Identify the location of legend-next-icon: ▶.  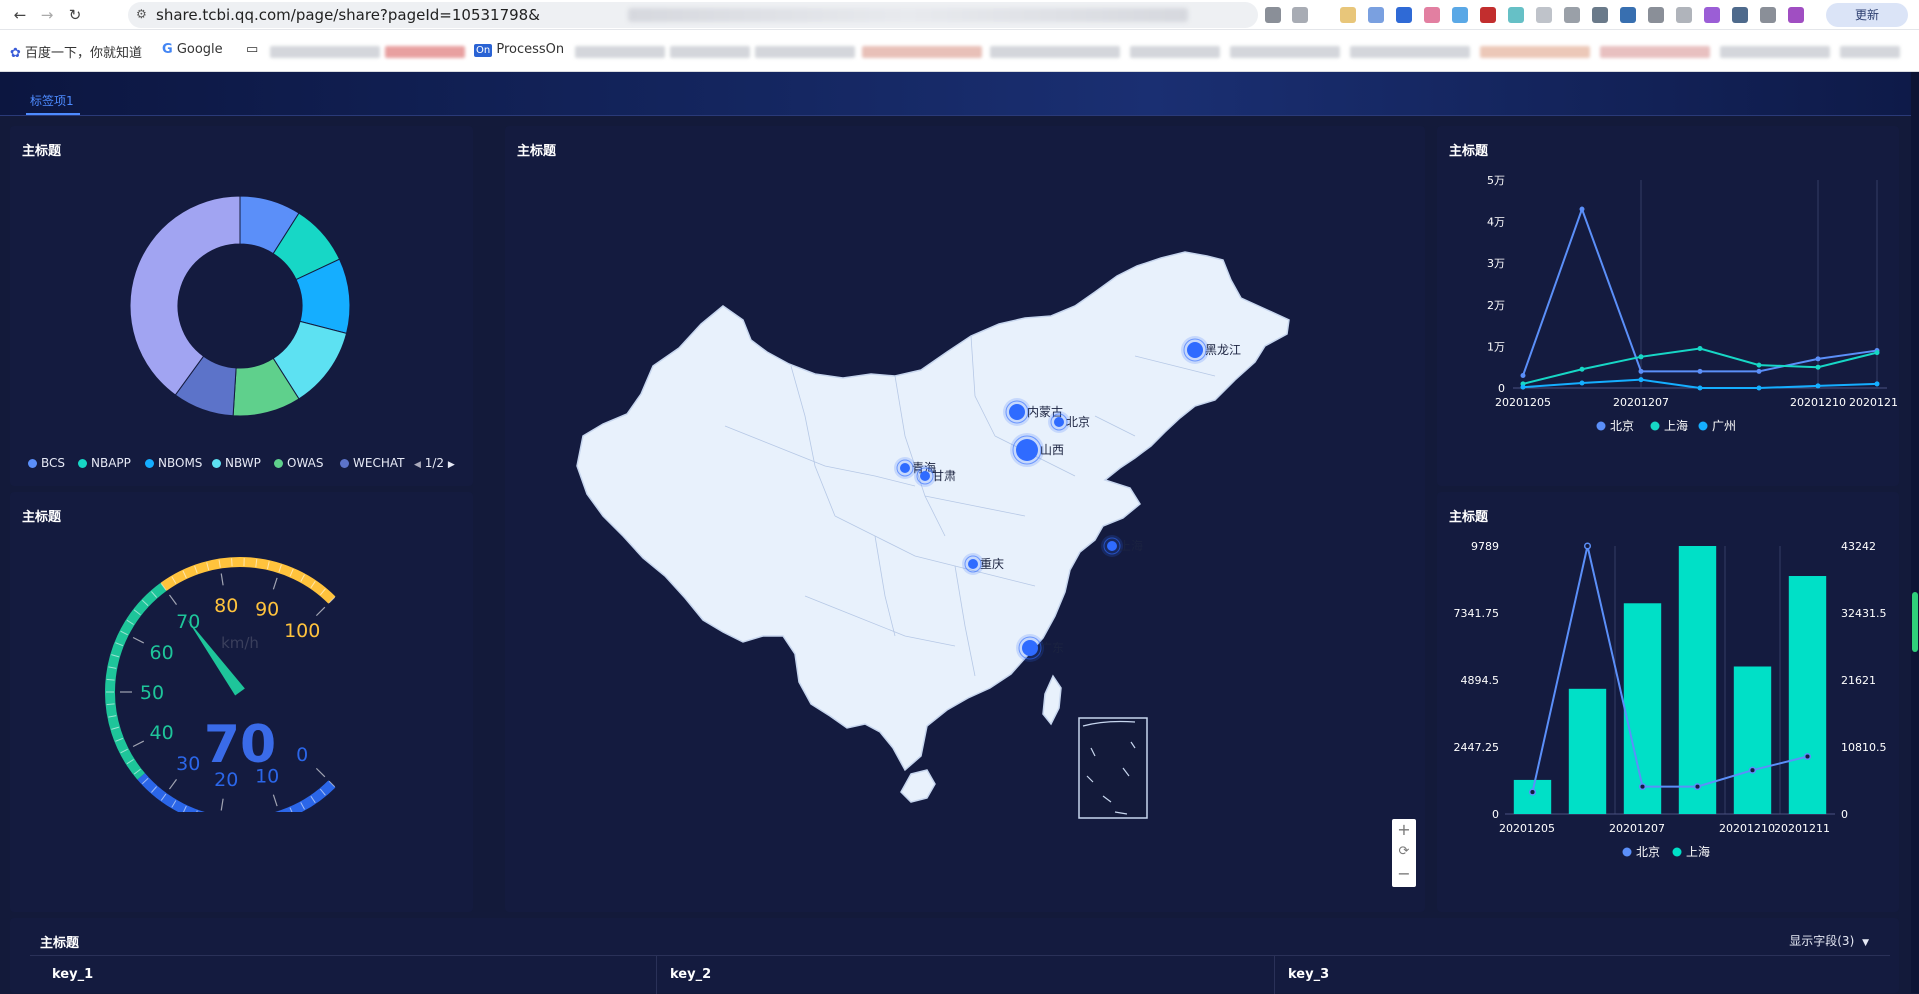
(451, 465).